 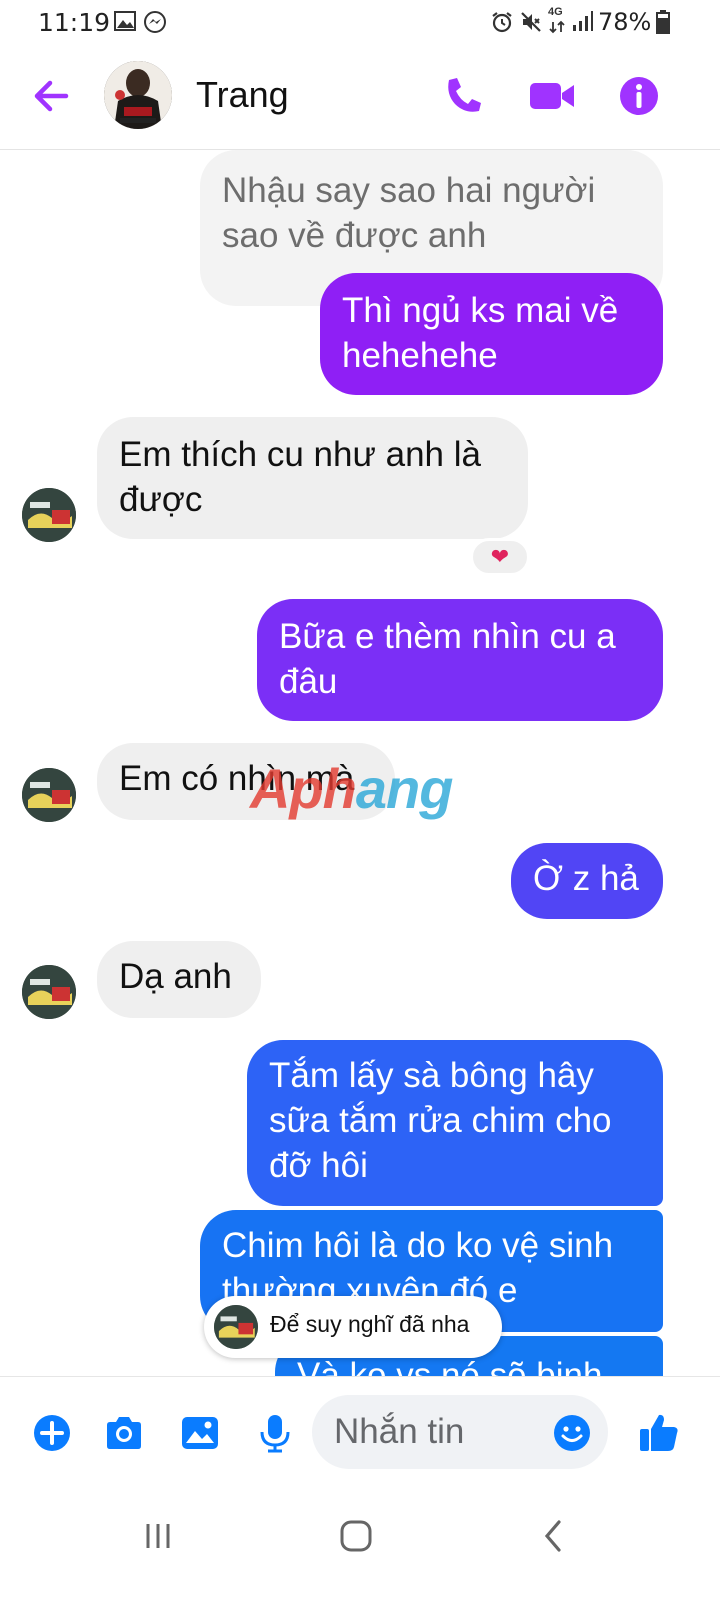 What do you see at coordinates (463, 96) in the screenshot?
I see `phone-icon` at bounding box center [463, 96].